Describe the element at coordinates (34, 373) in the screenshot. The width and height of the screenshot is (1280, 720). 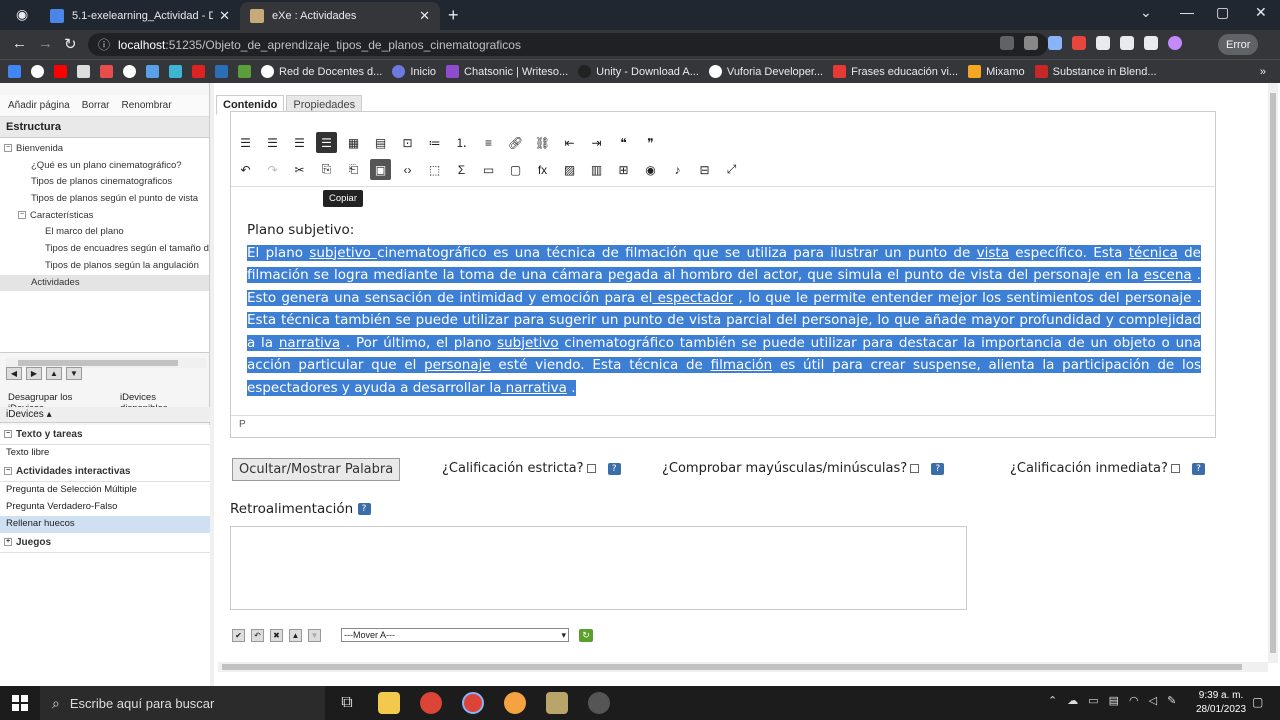
I see `move-right-icon: ▶` at that location.